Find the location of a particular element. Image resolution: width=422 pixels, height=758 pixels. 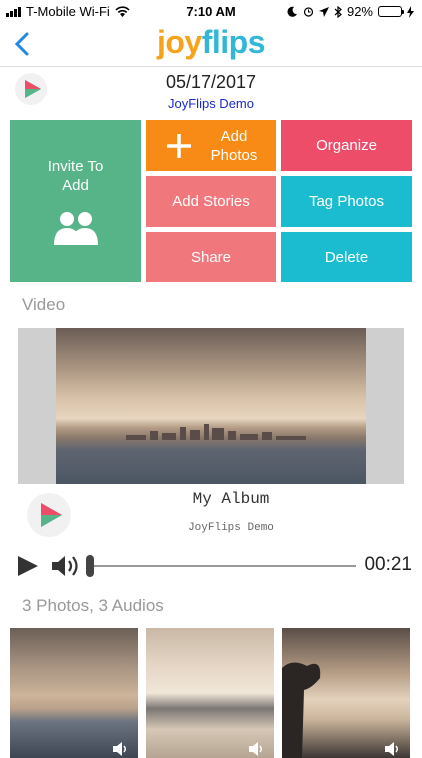

add-stories-label: Add Stories is located at coordinates (211, 201).